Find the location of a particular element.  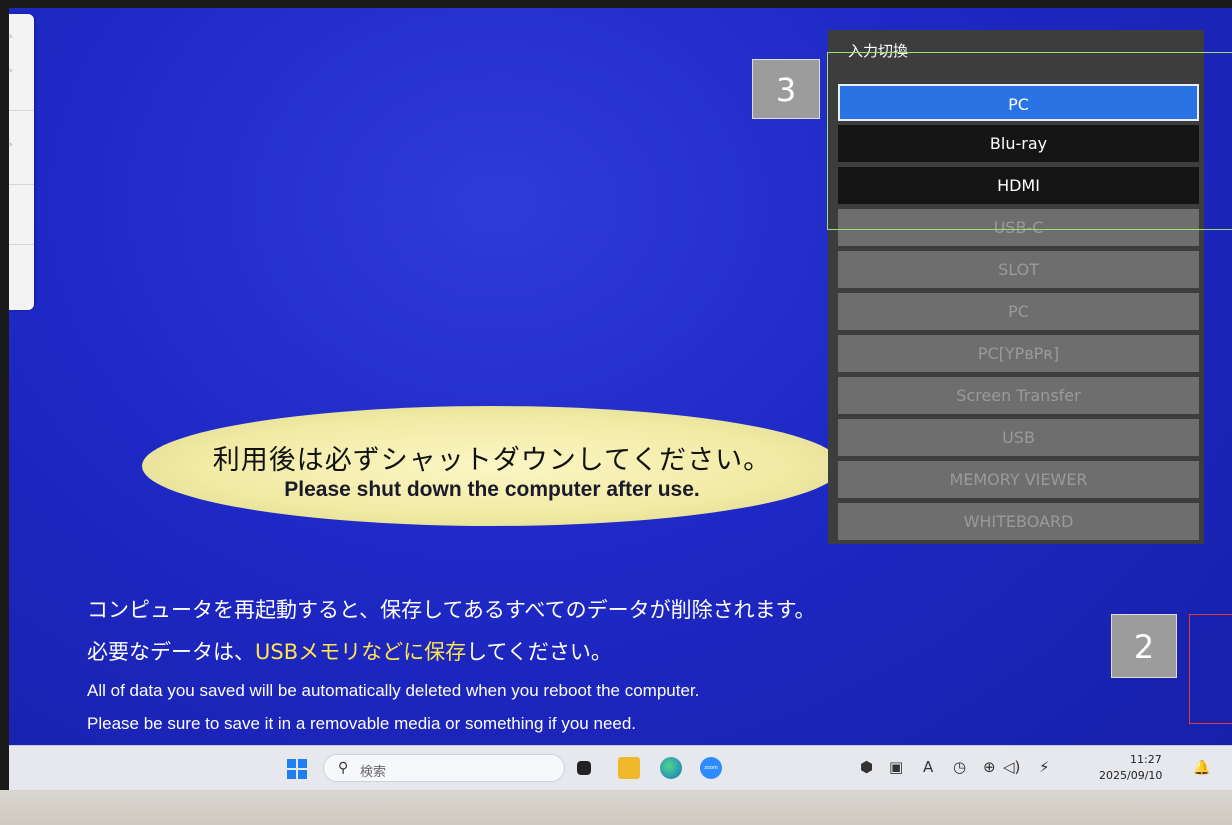

message-jp-line2: 必要なデータは、USBメモリなどに保存してください。 is located at coordinates (349, 651).